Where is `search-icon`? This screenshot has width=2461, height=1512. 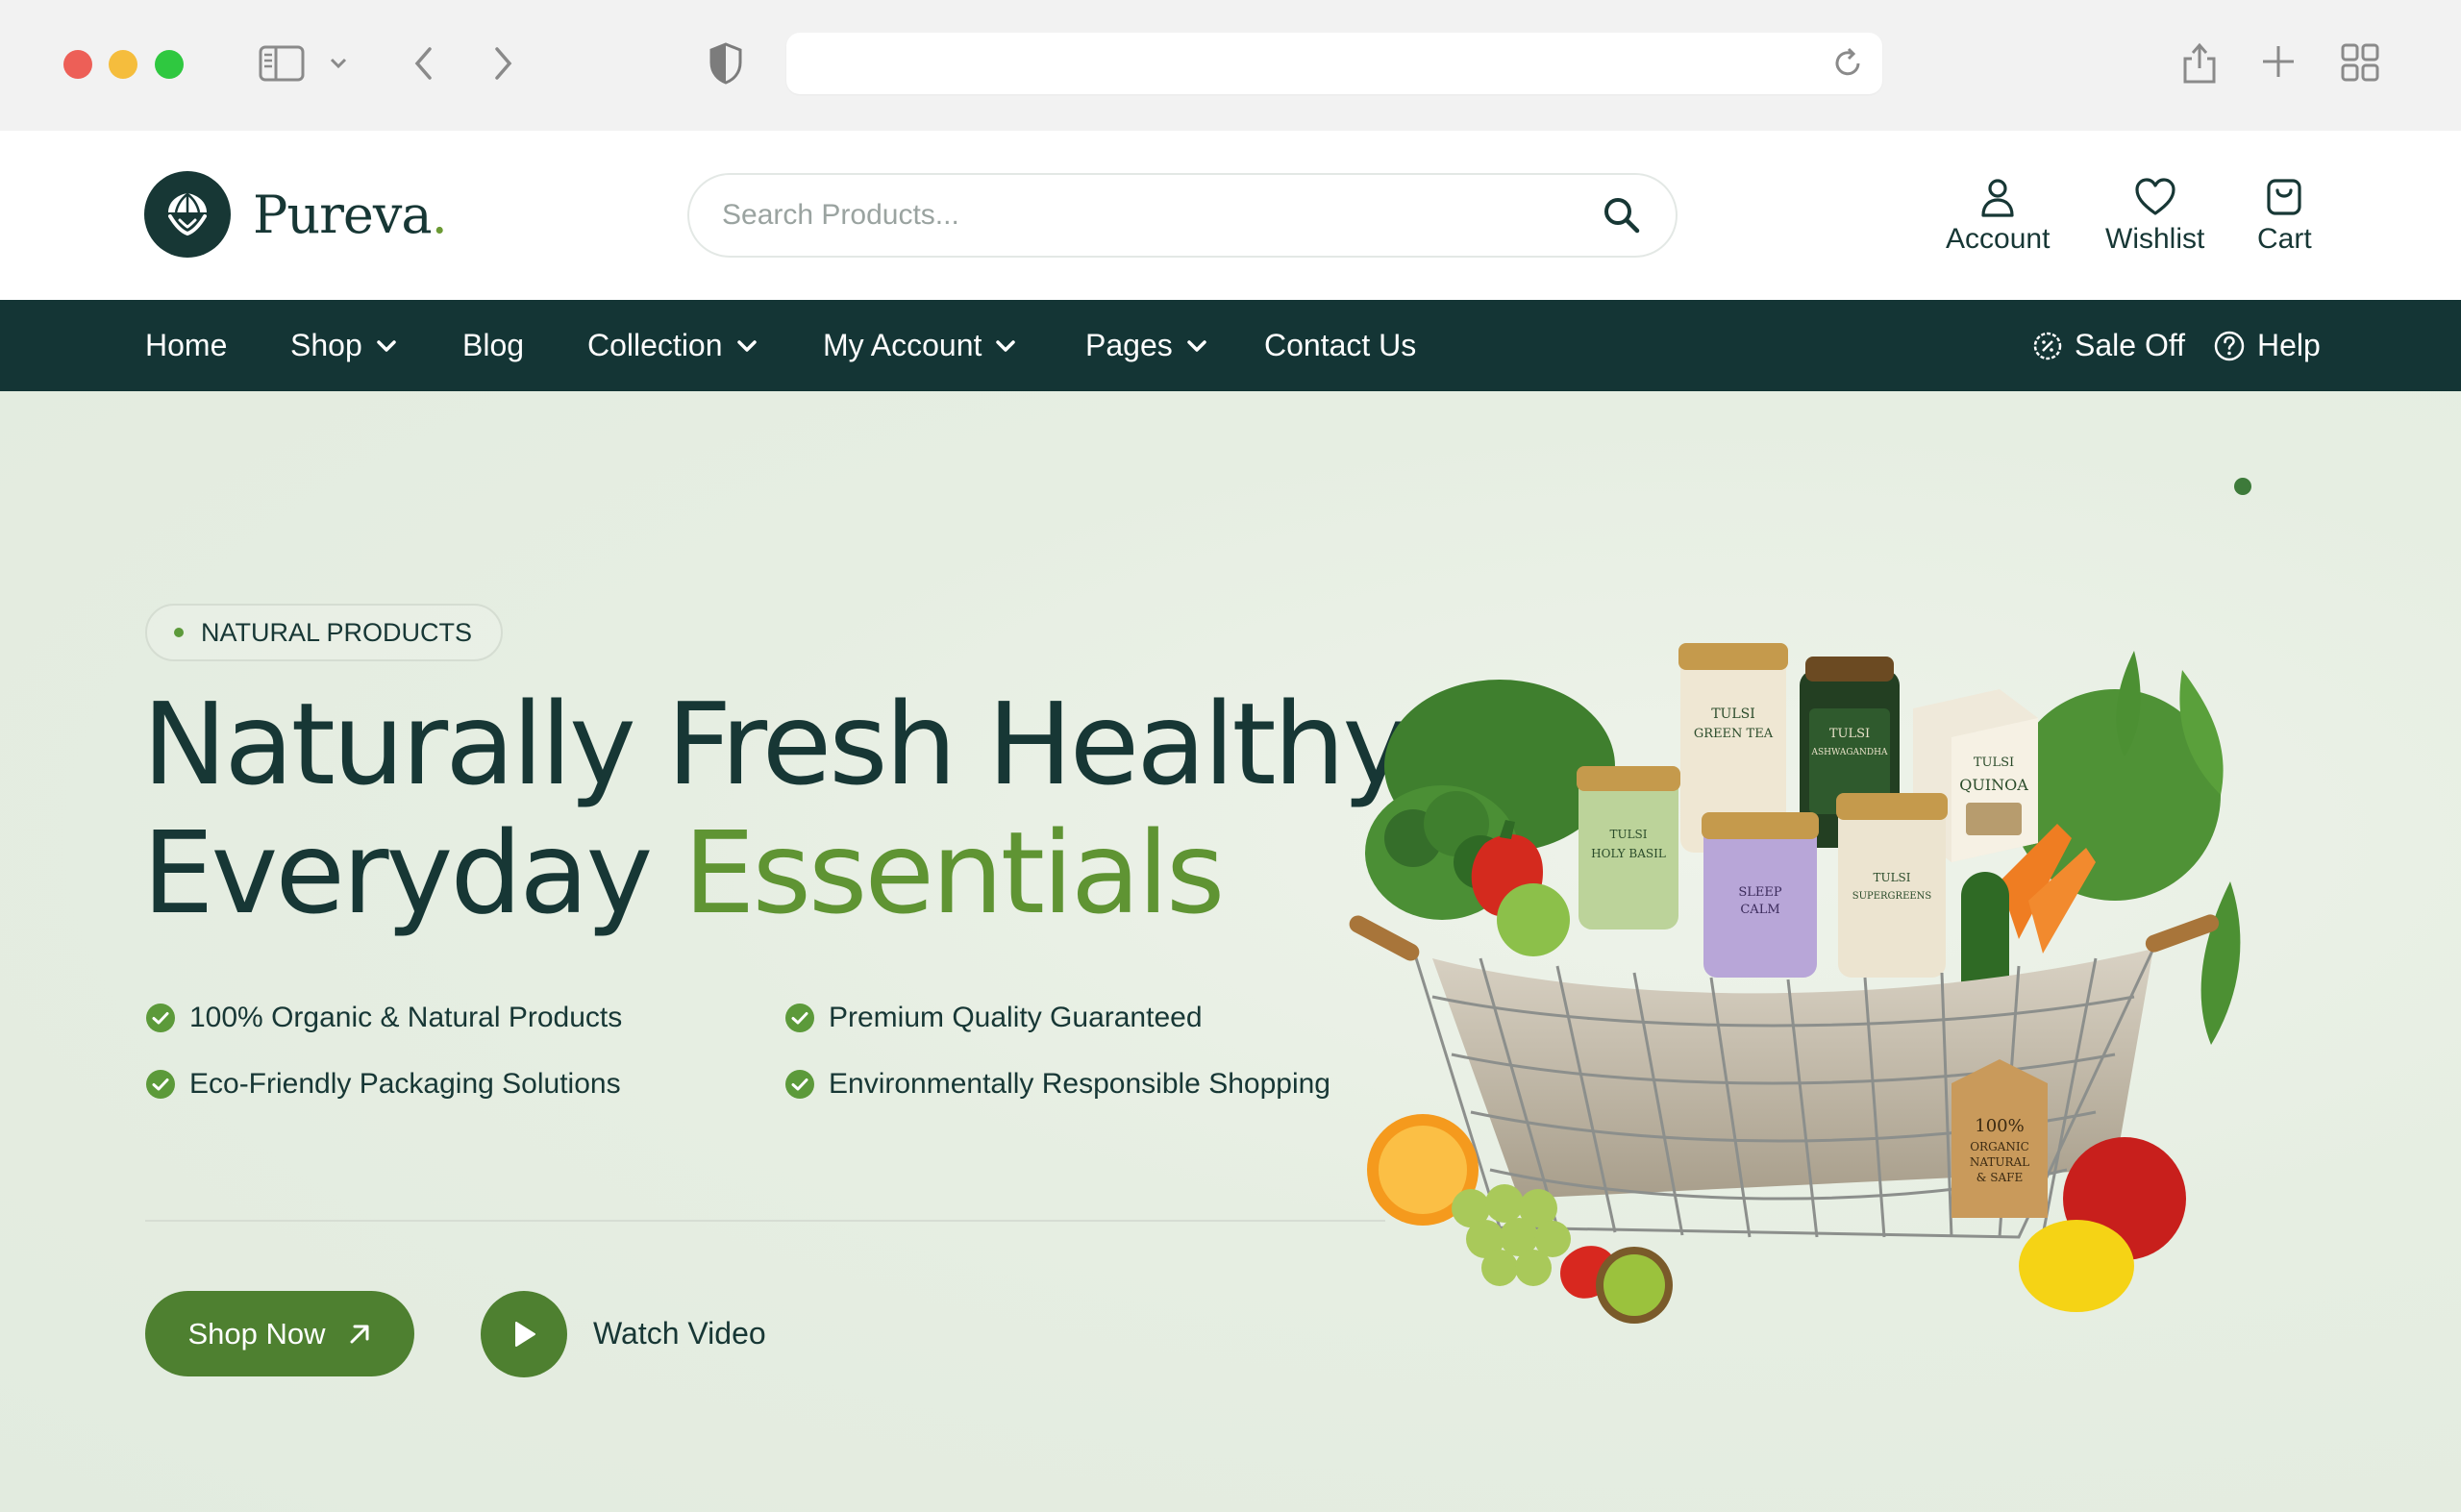 search-icon is located at coordinates (1622, 217).